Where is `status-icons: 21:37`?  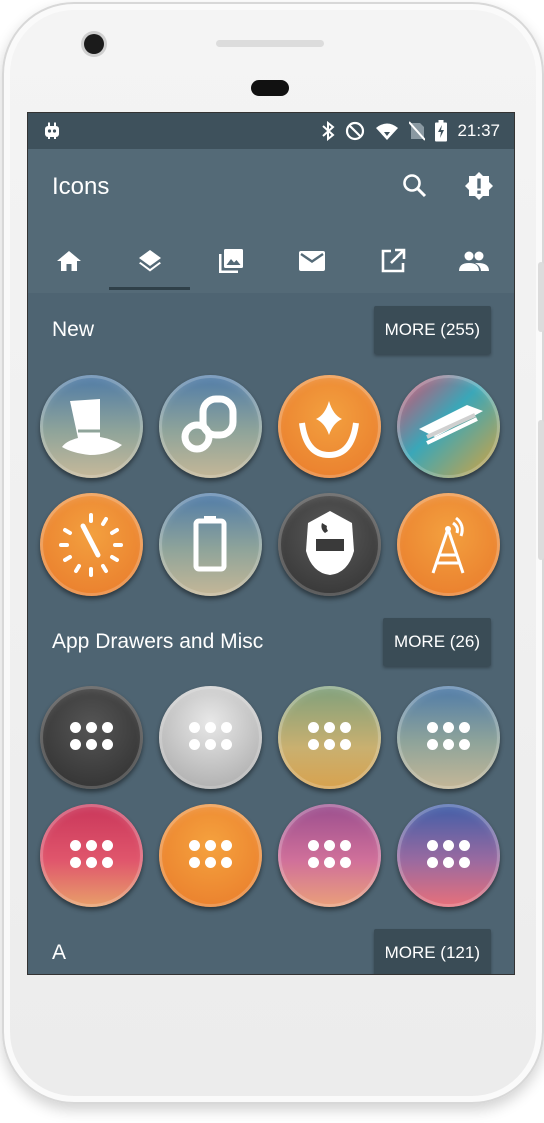
status-icons: 21:37 is located at coordinates (410, 131).